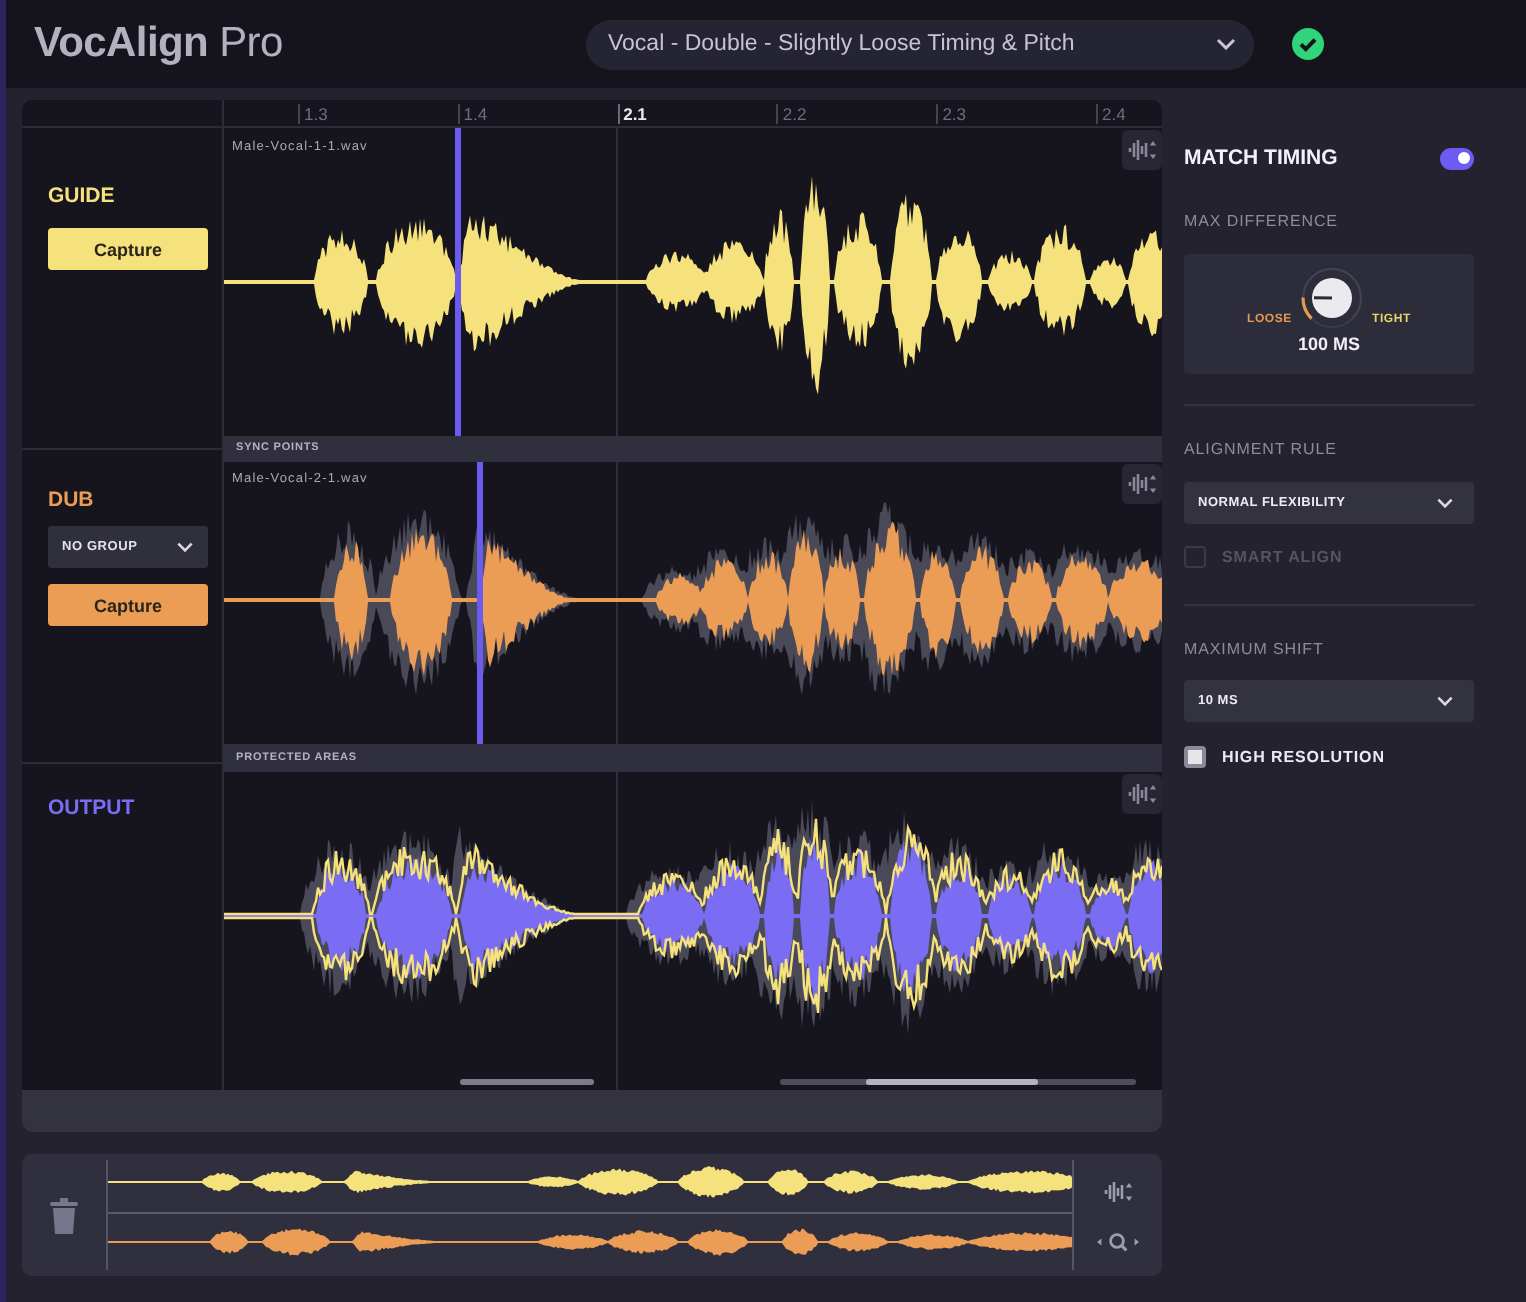  I want to click on app-logo: VocAlign Pro, so click(158, 44).